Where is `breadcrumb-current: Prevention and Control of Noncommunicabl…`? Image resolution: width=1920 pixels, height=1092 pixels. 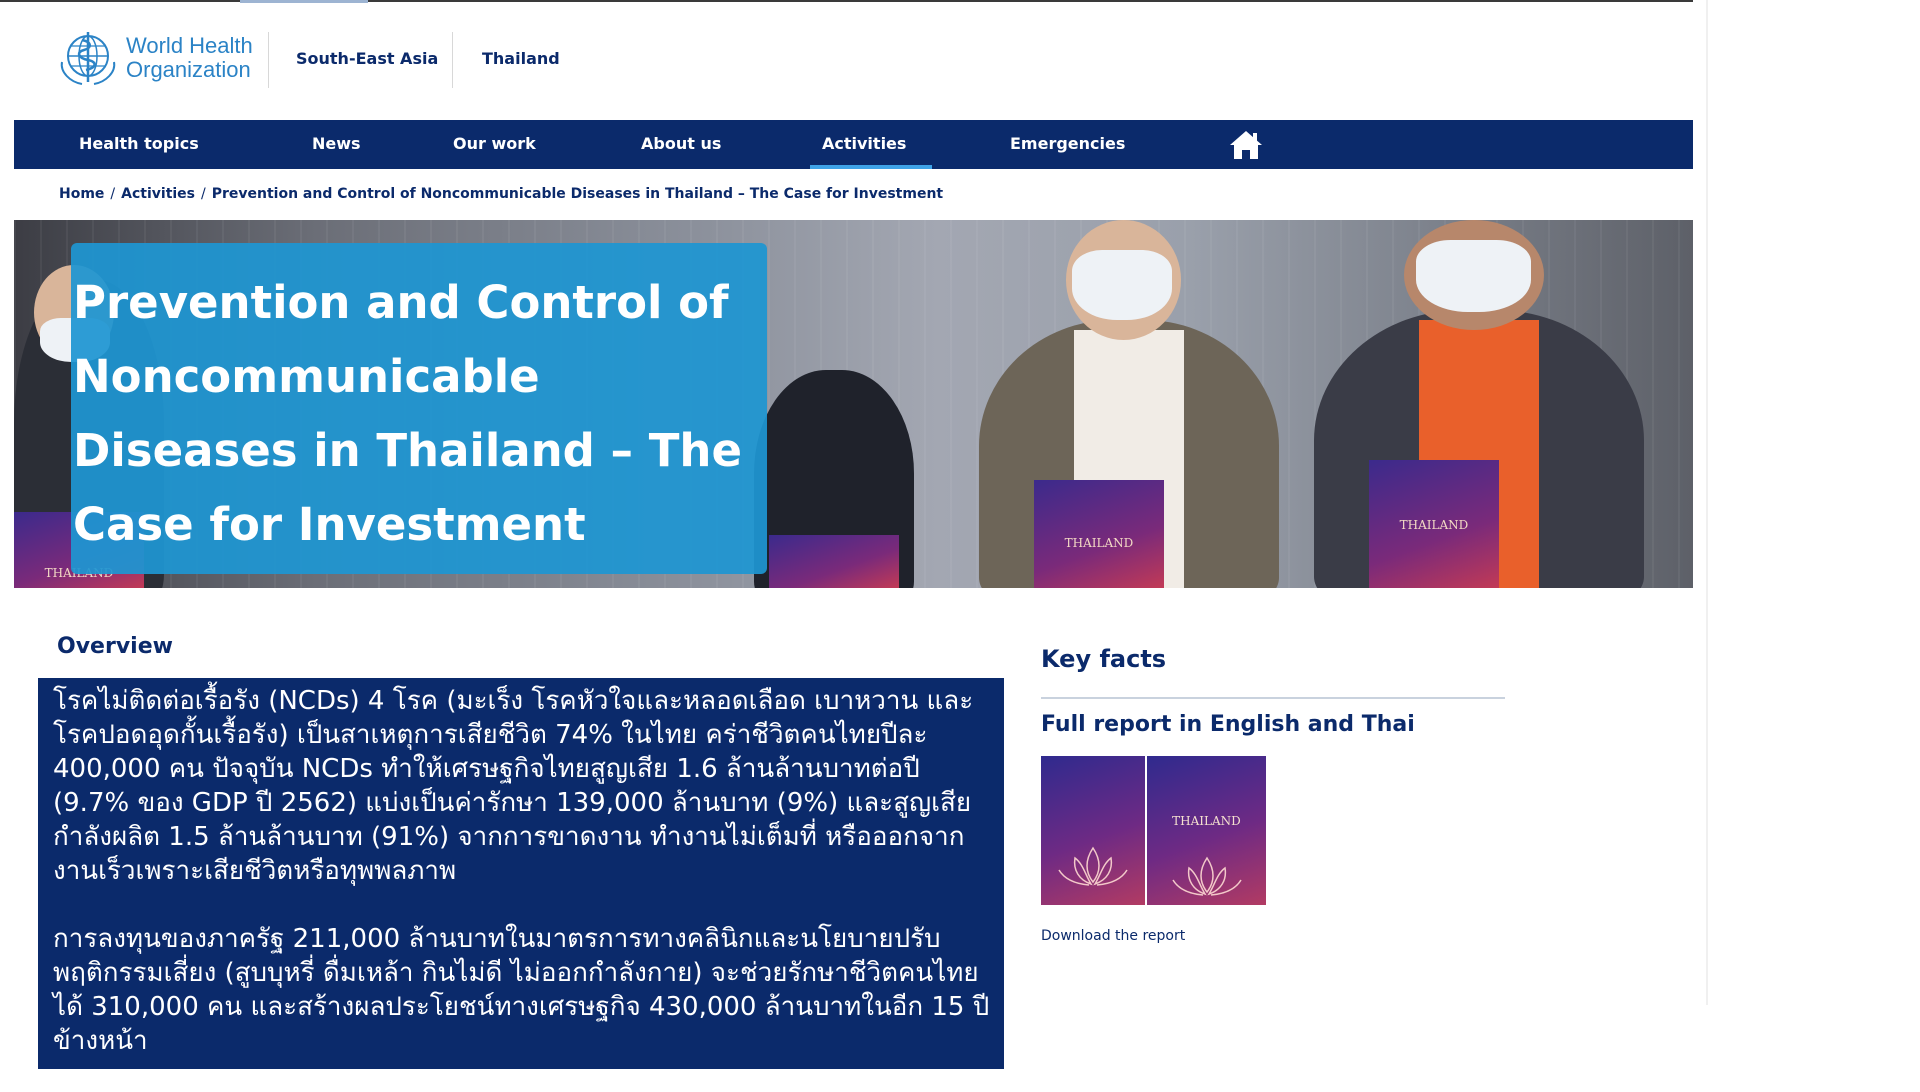 breadcrumb-current: Prevention and Control of Noncommunicabl… is located at coordinates (577, 194).